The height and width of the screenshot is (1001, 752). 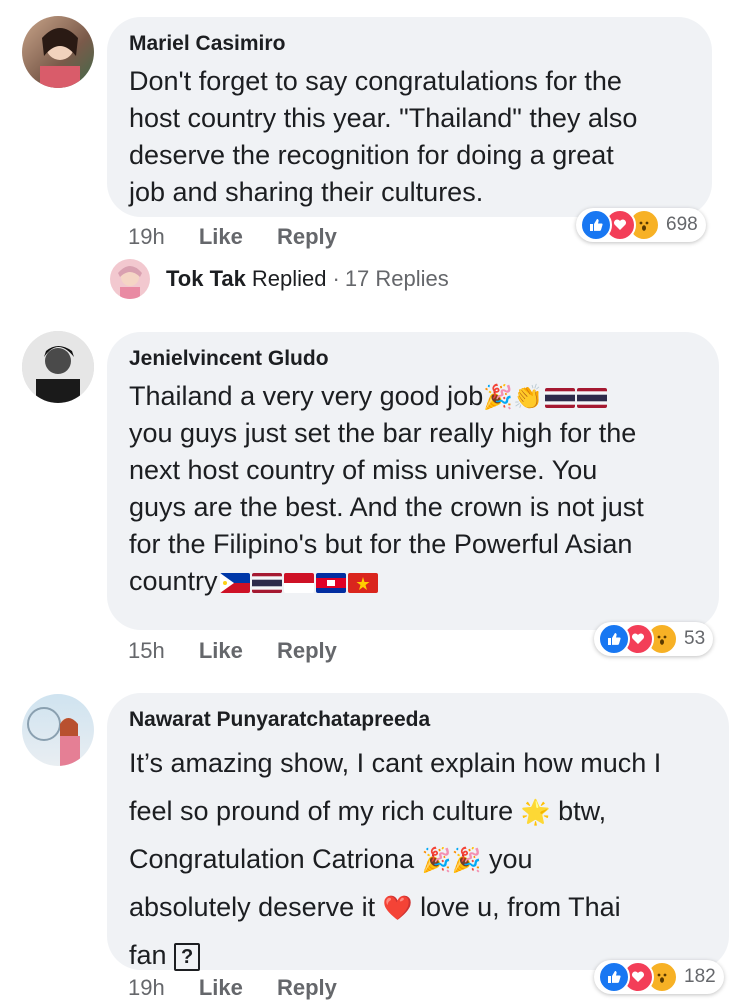 I want to click on comment-author: Mariel Casimiro, so click(x=409, y=44).